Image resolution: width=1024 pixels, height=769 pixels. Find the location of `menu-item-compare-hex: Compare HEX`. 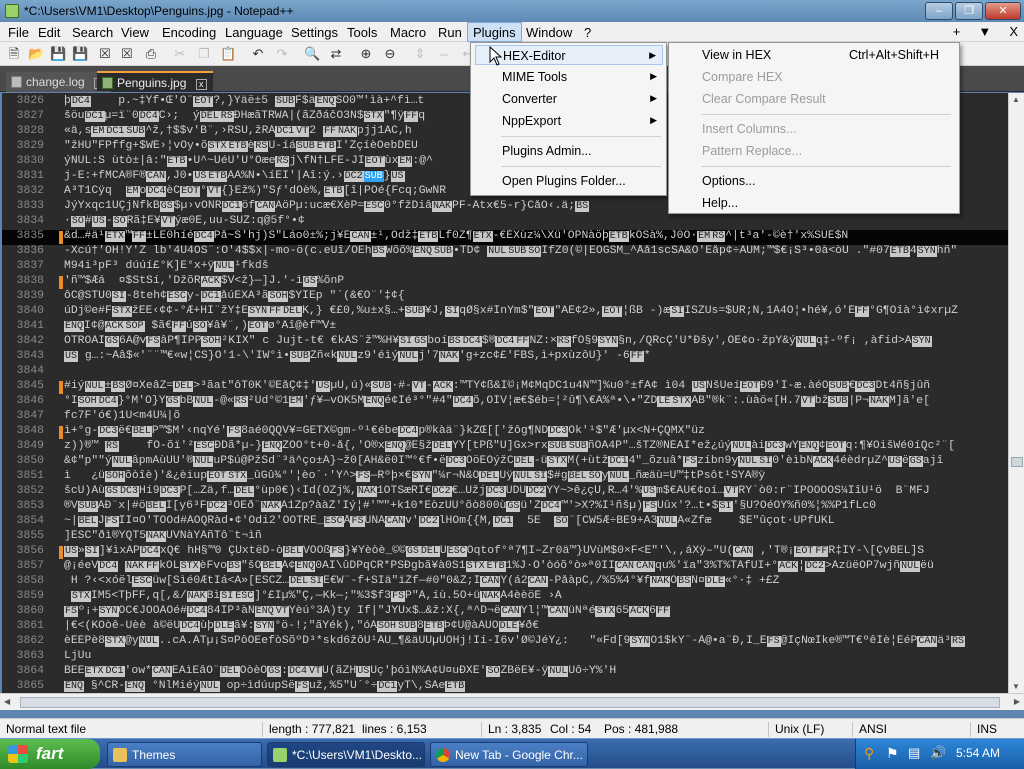

menu-item-compare-hex: Compare HEX is located at coordinates (814, 77).